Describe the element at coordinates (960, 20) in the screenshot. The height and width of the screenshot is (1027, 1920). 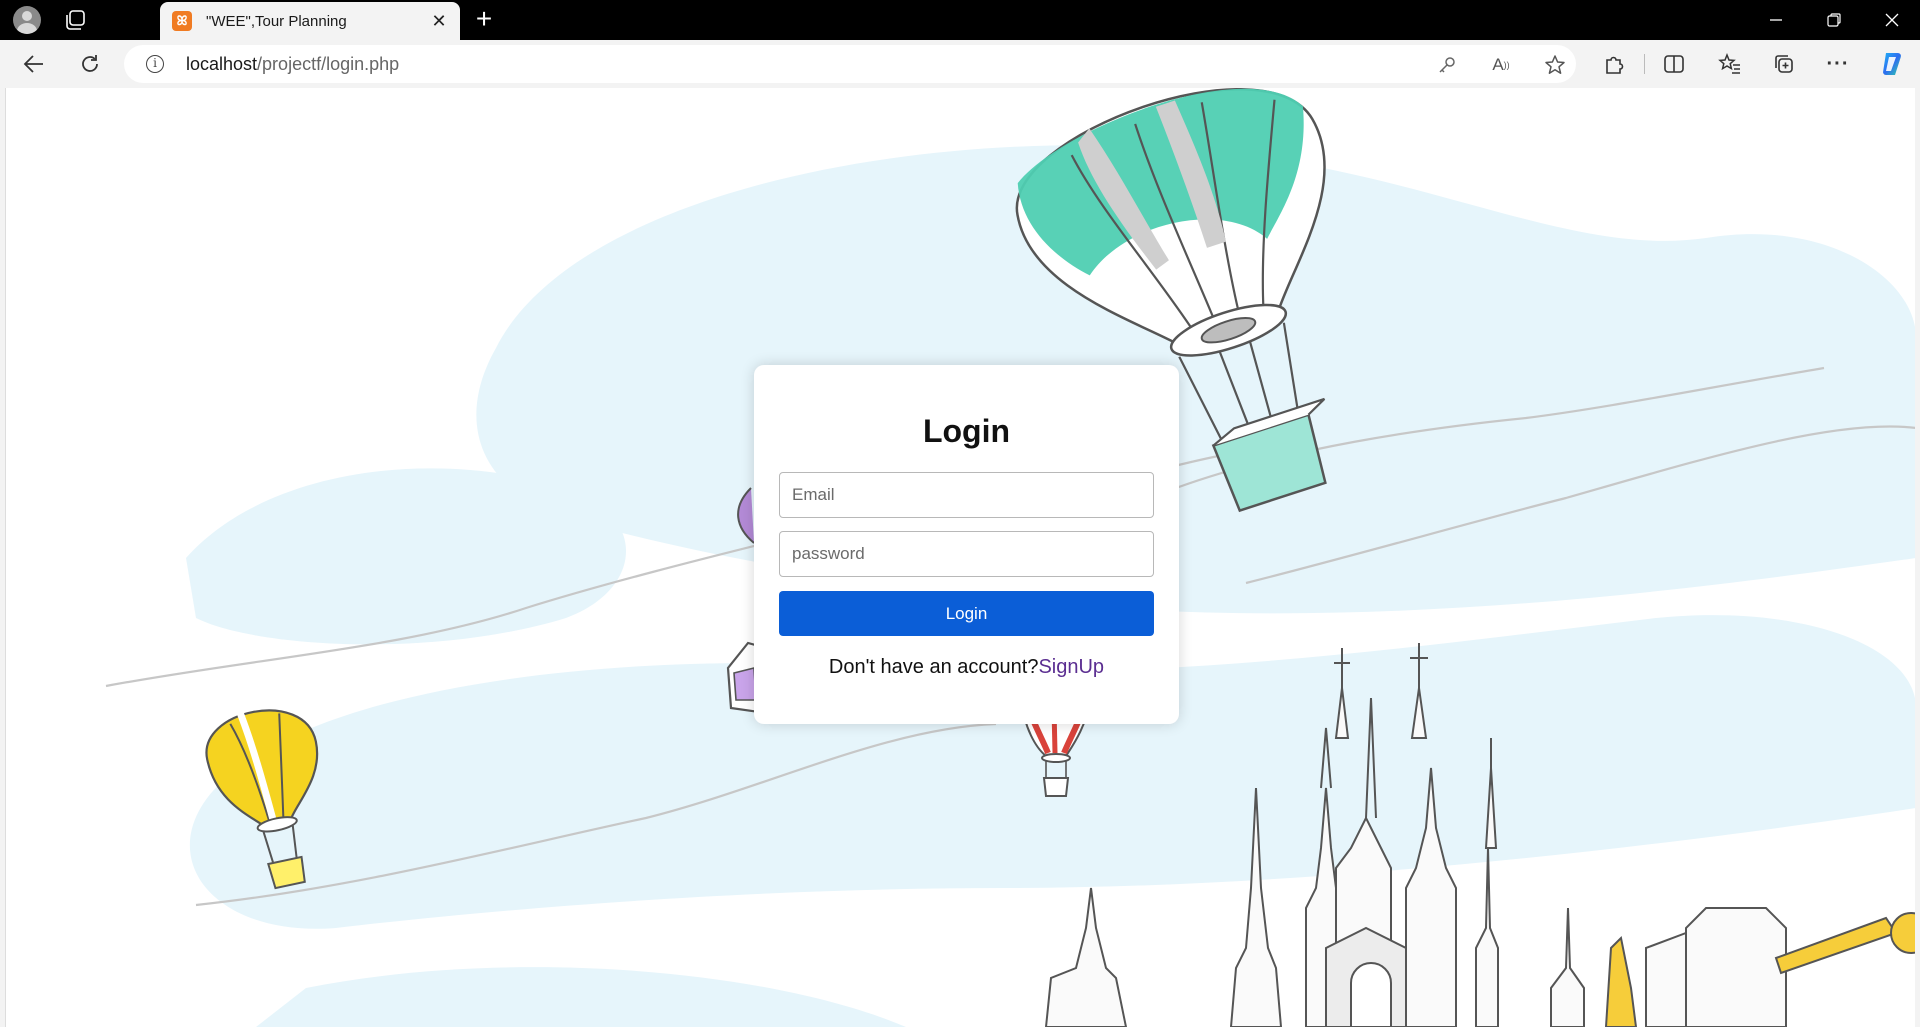
I see `title-bar: ꕤ "WEE",Tour Planning ✕ +` at that location.